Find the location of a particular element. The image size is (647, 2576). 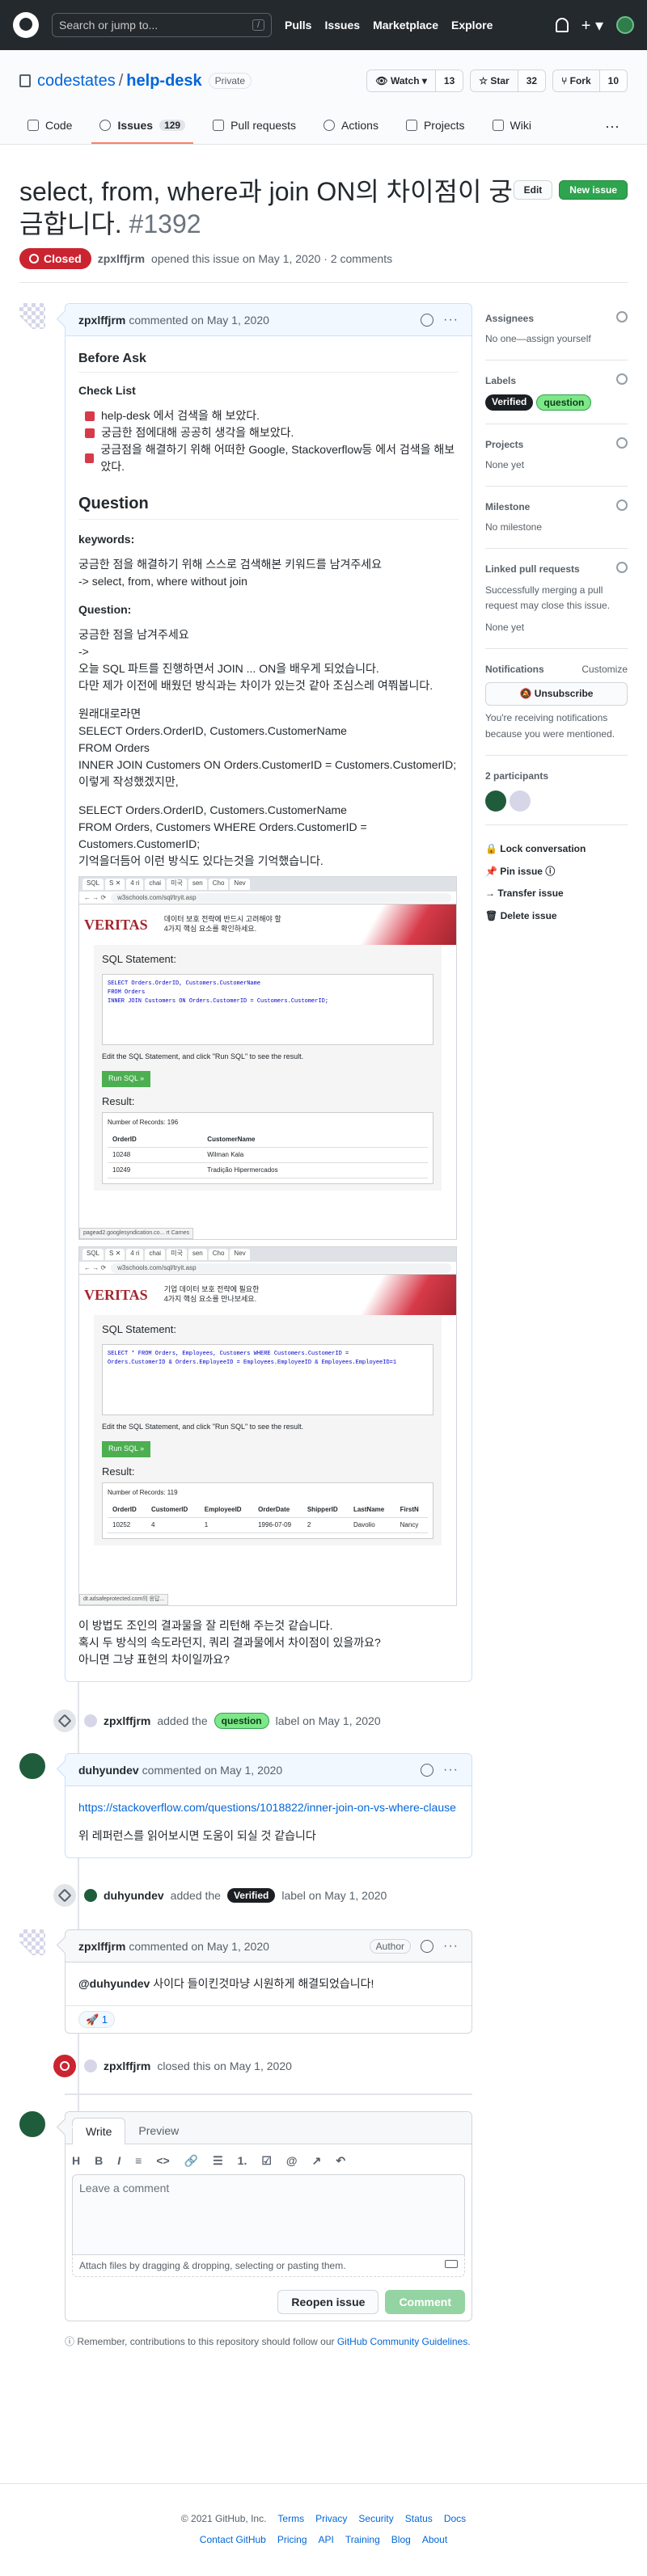

code-icon: <> is located at coordinates (162, 2161).